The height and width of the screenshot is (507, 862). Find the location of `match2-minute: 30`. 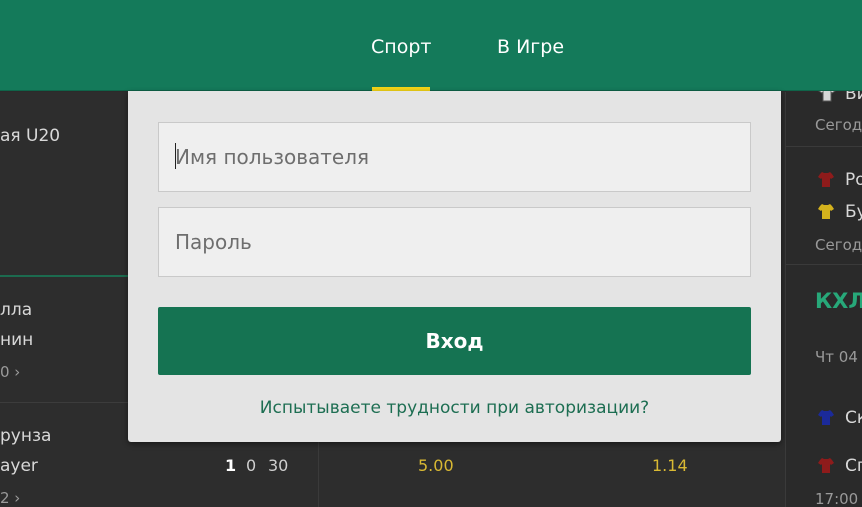

match2-minute: 30 is located at coordinates (278, 465).